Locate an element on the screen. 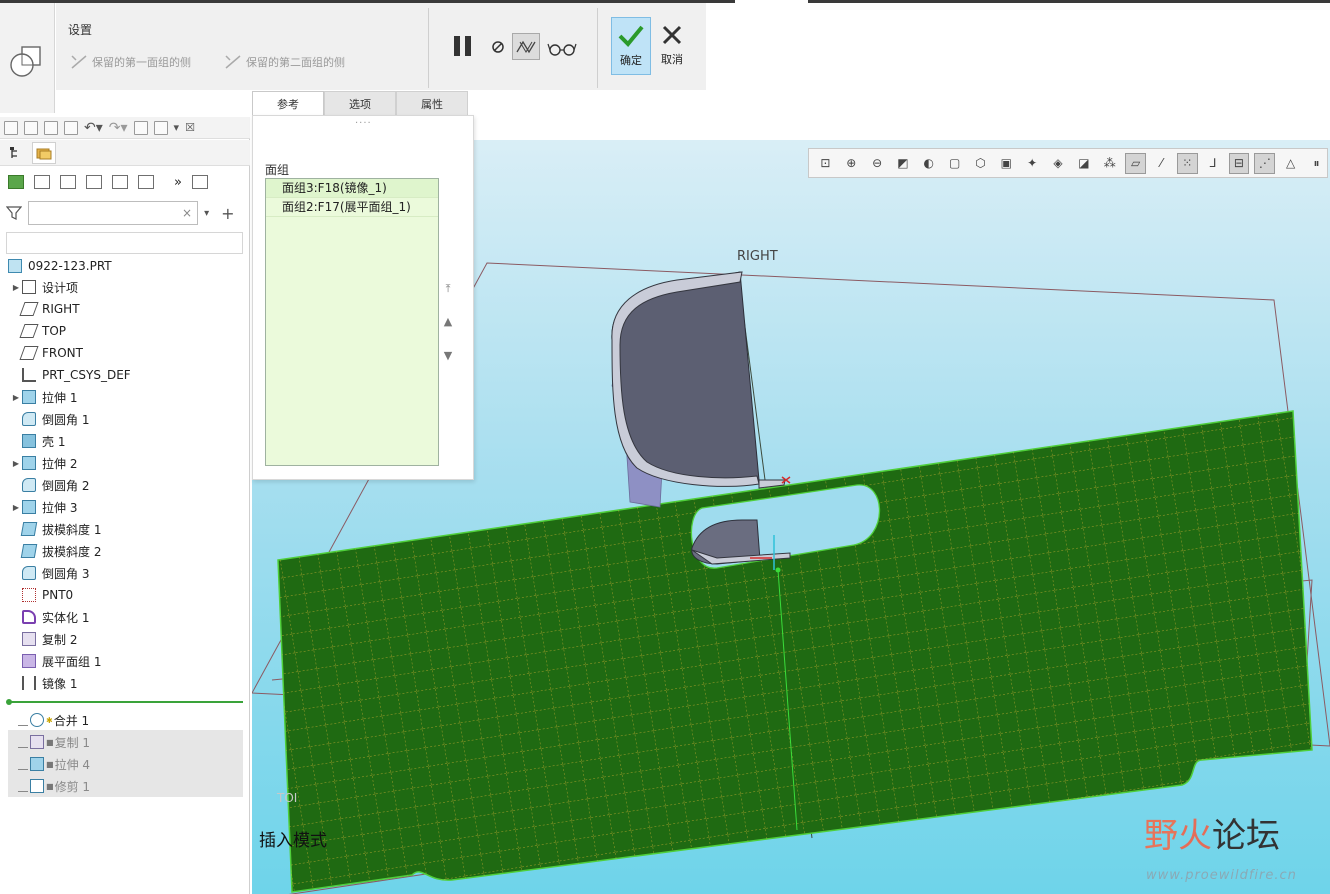 This screenshot has width=1330, height=894. spin-center-display-icon: ⊟ is located at coordinates (1239, 163).